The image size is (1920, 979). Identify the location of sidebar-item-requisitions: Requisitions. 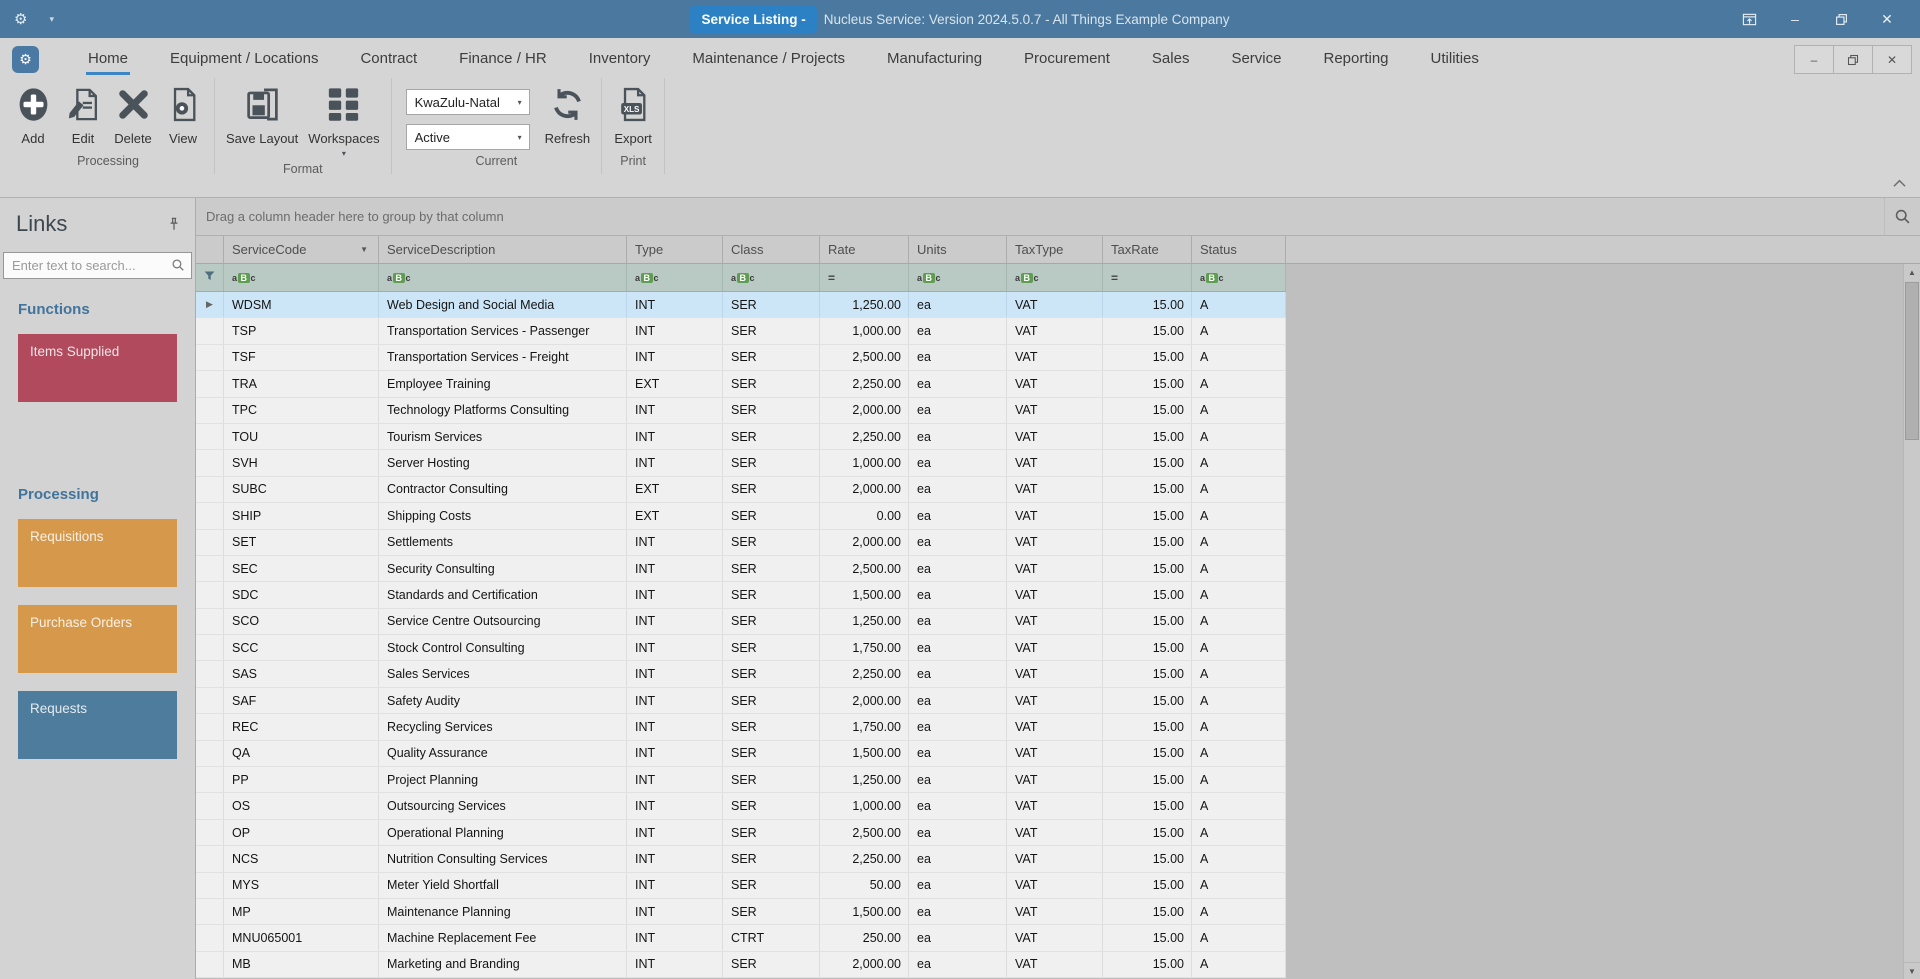
(97, 553).